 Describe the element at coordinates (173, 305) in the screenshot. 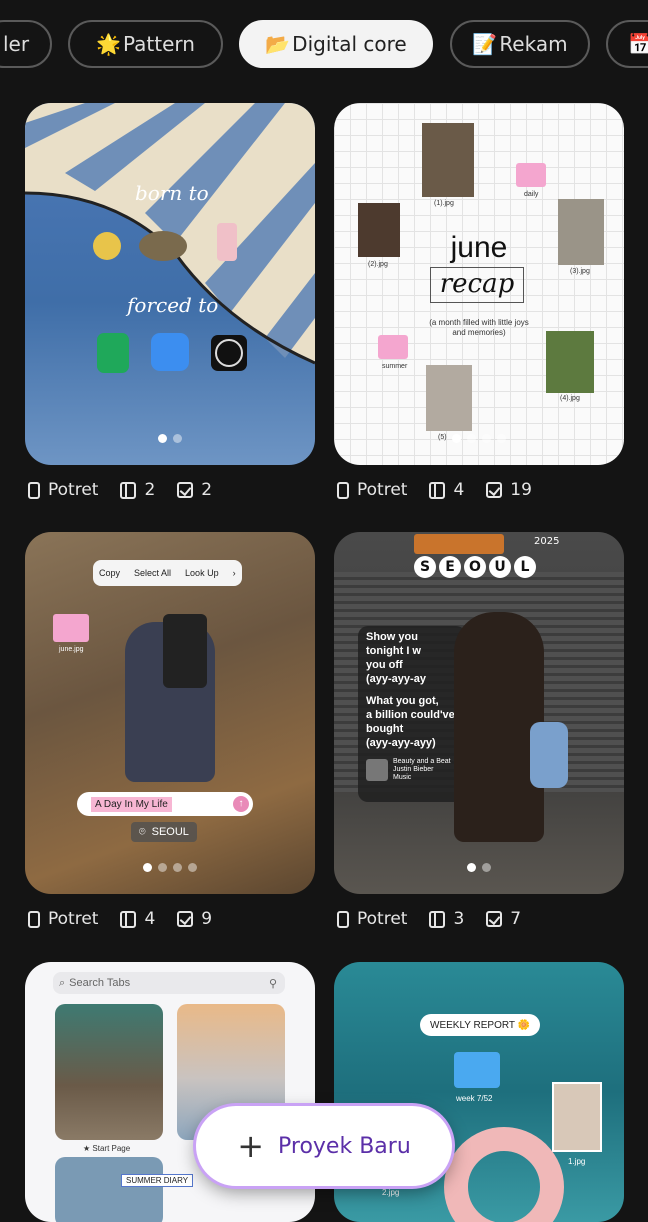

I see `card-title-bottom: forced to` at that location.